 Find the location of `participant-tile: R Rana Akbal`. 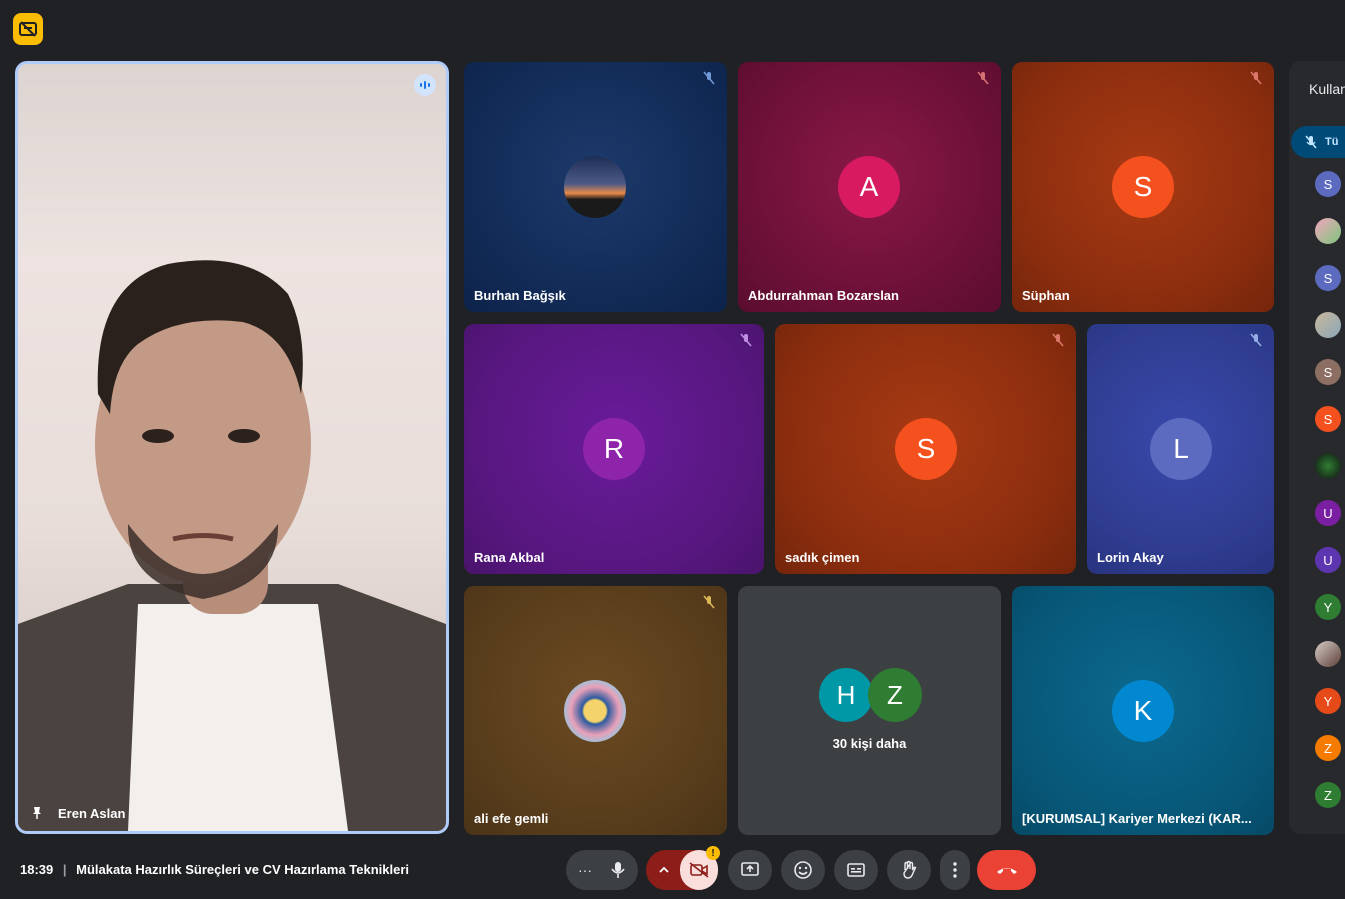

participant-tile: R Rana Akbal is located at coordinates (614, 449).